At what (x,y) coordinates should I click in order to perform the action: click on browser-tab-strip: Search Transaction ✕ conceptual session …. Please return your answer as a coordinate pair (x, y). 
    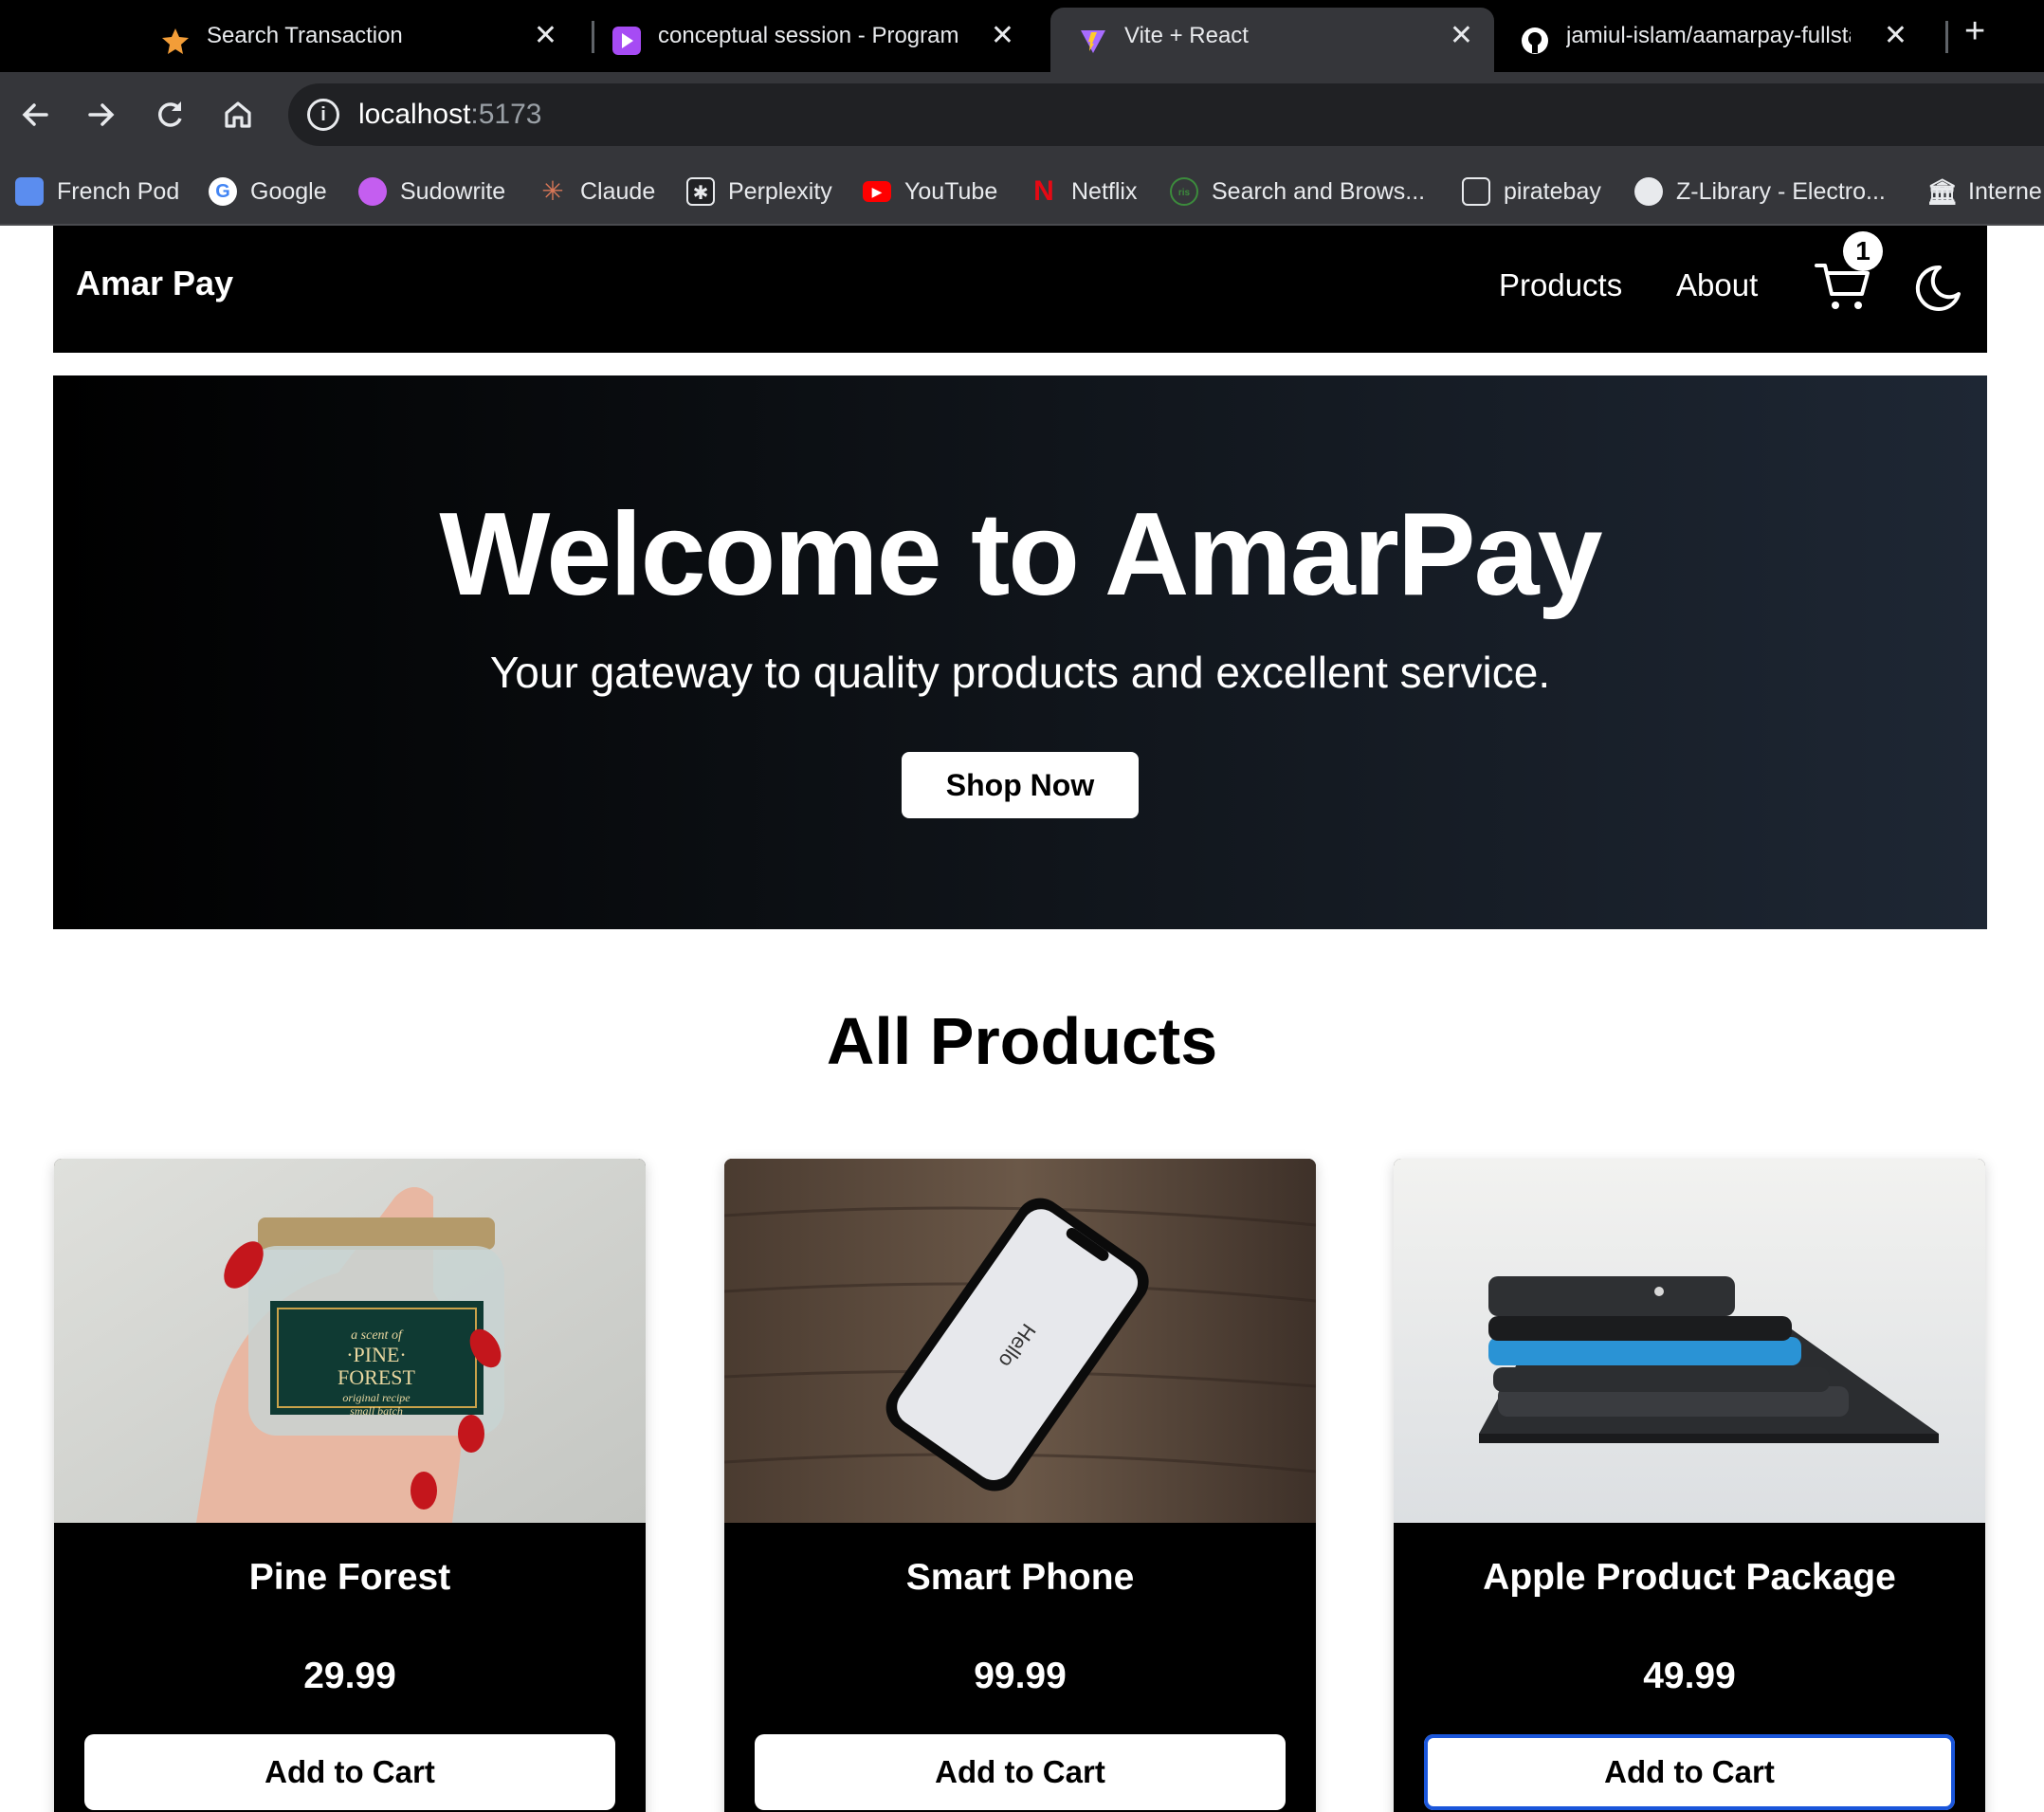
    Looking at the image, I should click on (1022, 36).